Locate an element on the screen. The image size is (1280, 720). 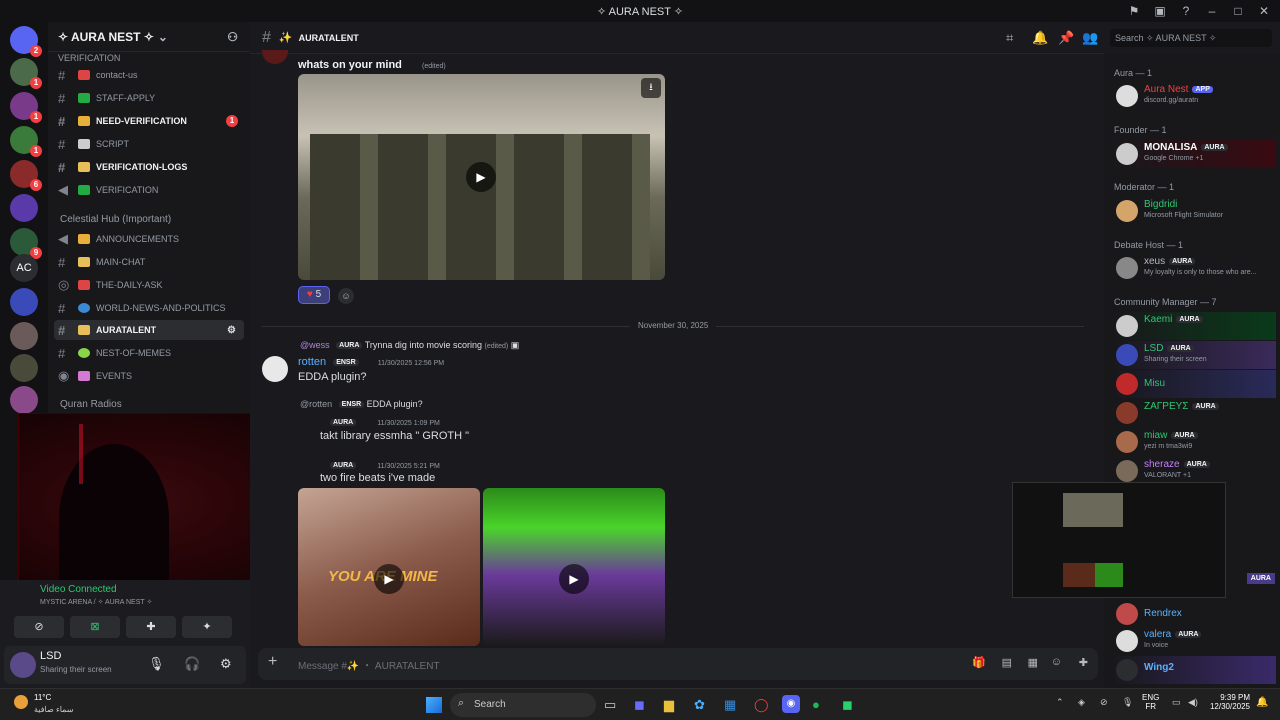
server-icon: 6 is located at coordinates (26, 175).